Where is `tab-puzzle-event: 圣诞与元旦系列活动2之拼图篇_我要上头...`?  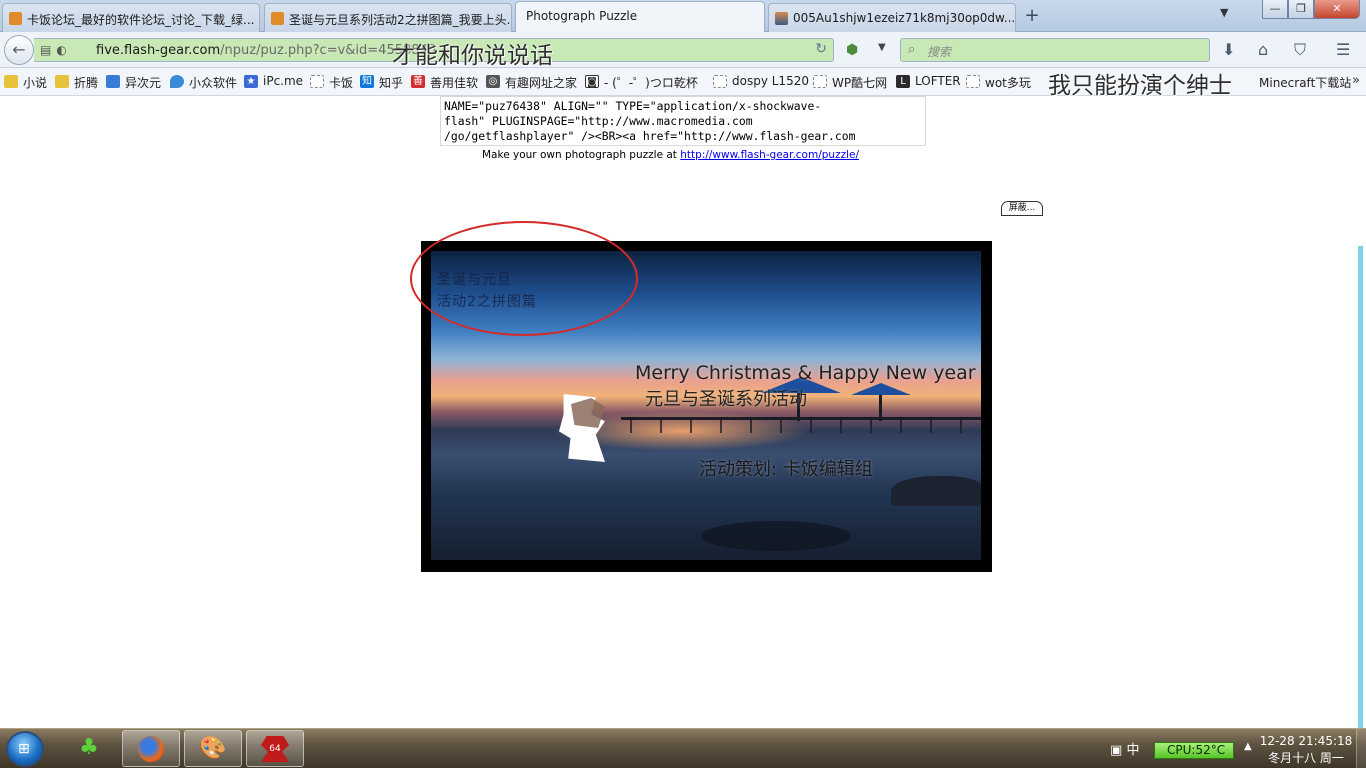
tab-puzzle-event: 圣诞与元旦系列活动2之拼图篇_我要上头... is located at coordinates (388, 17).